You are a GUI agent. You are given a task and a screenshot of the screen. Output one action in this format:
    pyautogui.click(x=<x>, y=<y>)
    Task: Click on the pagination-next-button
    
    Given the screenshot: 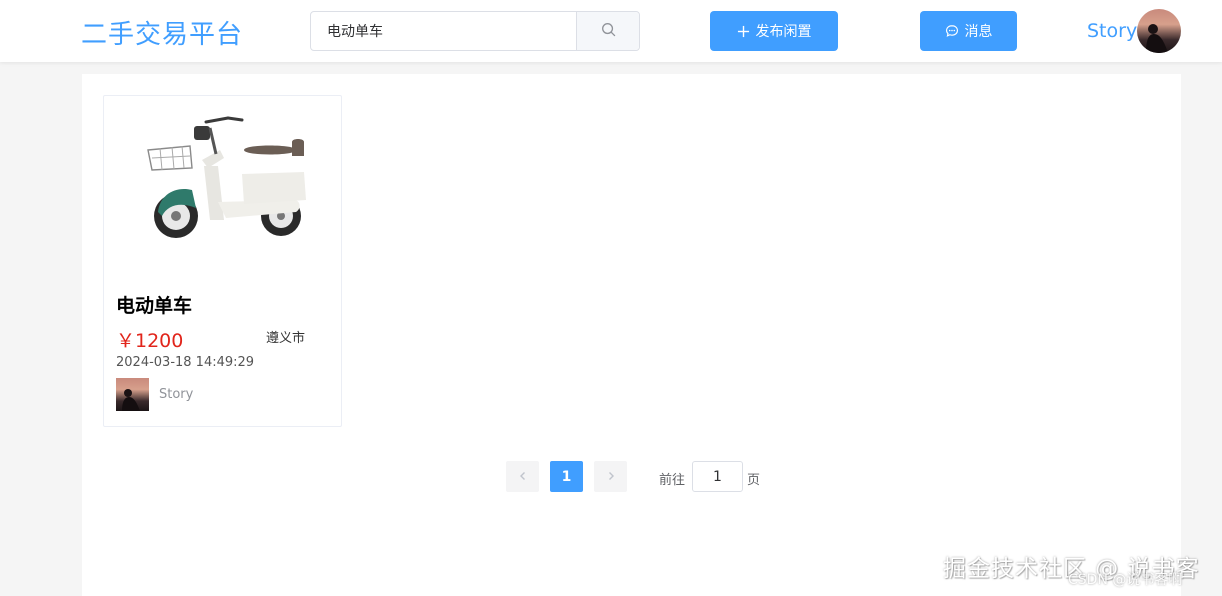 What is the action you would take?
    pyautogui.click(x=610, y=476)
    